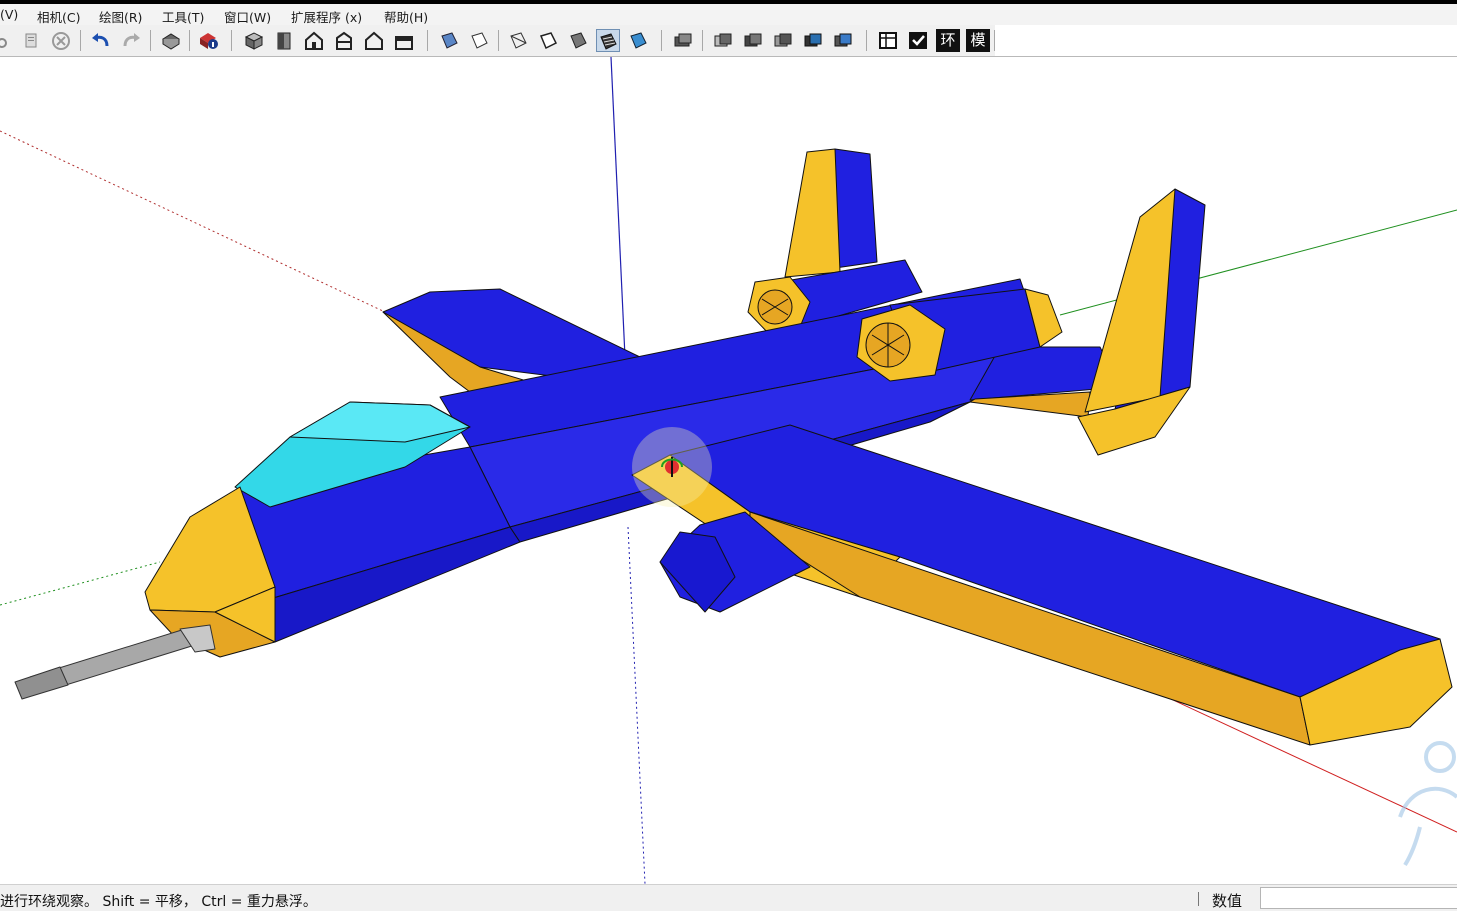  What do you see at coordinates (120, 16) in the screenshot?
I see `menu-draw: 绘图(R)` at bounding box center [120, 16].